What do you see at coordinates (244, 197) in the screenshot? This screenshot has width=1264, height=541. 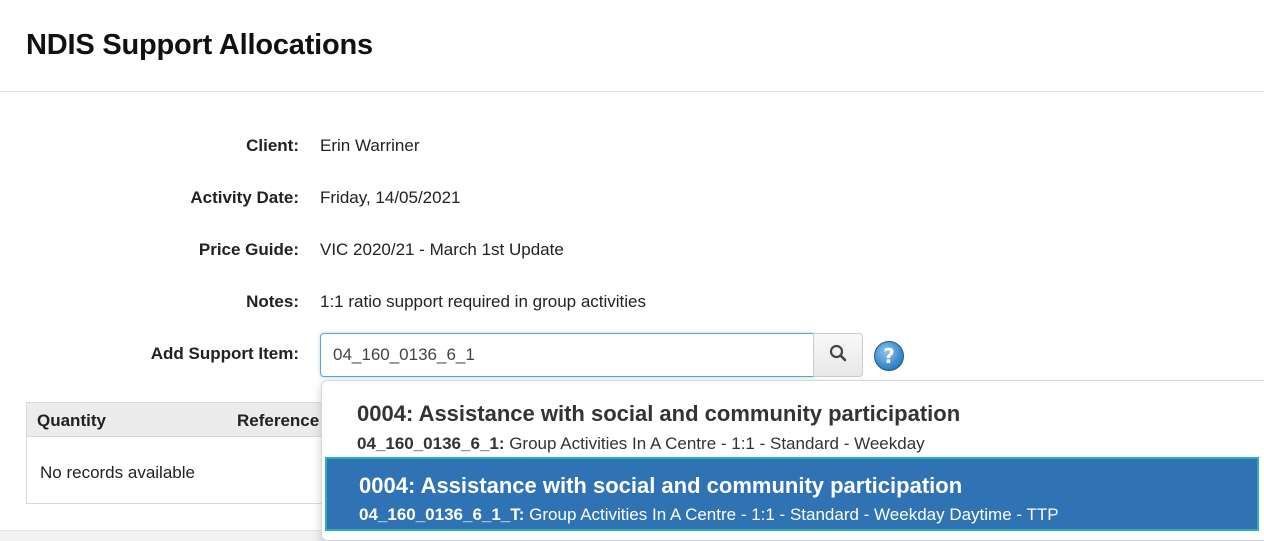 I see `activity-date-label: Activity Date:` at bounding box center [244, 197].